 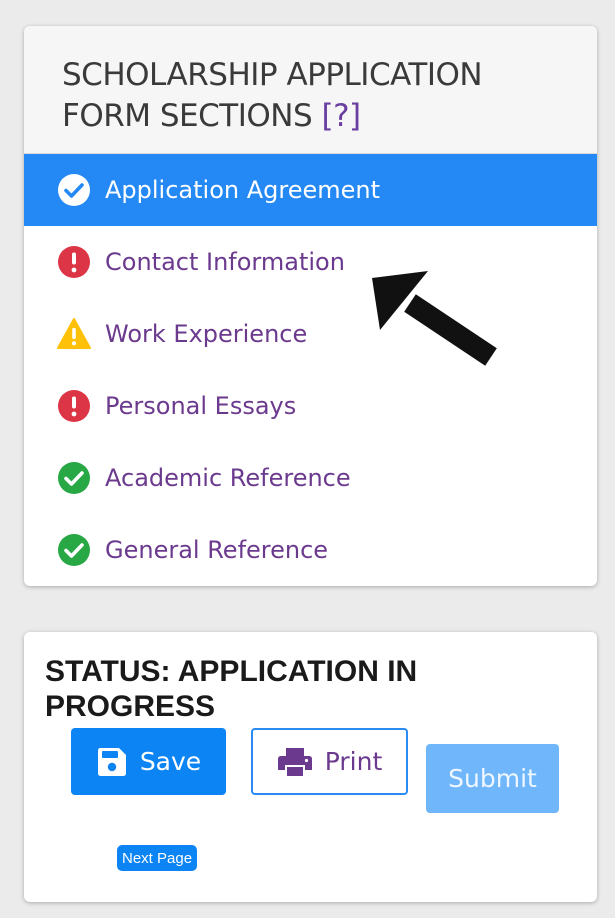 What do you see at coordinates (228, 478) in the screenshot?
I see `section-item-label: Academic Reference` at bounding box center [228, 478].